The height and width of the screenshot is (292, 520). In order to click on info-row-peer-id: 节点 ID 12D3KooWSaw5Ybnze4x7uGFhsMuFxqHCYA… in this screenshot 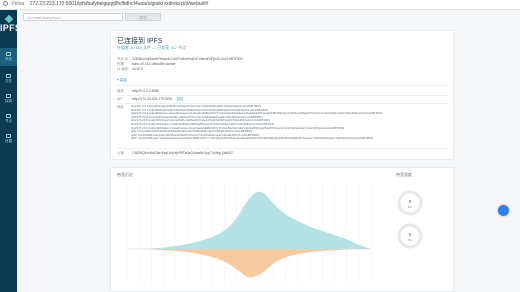, I will do `click(180, 59)`.